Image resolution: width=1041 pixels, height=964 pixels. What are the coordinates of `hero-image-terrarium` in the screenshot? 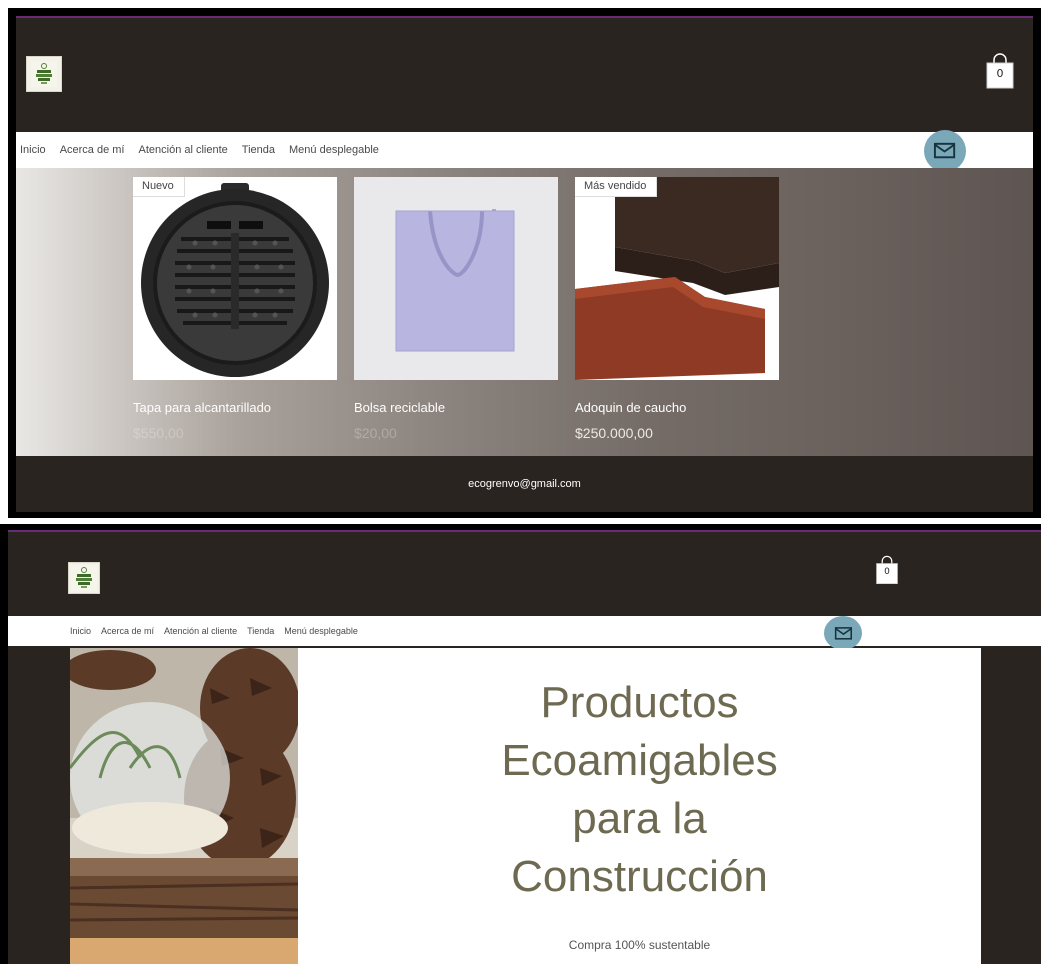 It's located at (184, 806).